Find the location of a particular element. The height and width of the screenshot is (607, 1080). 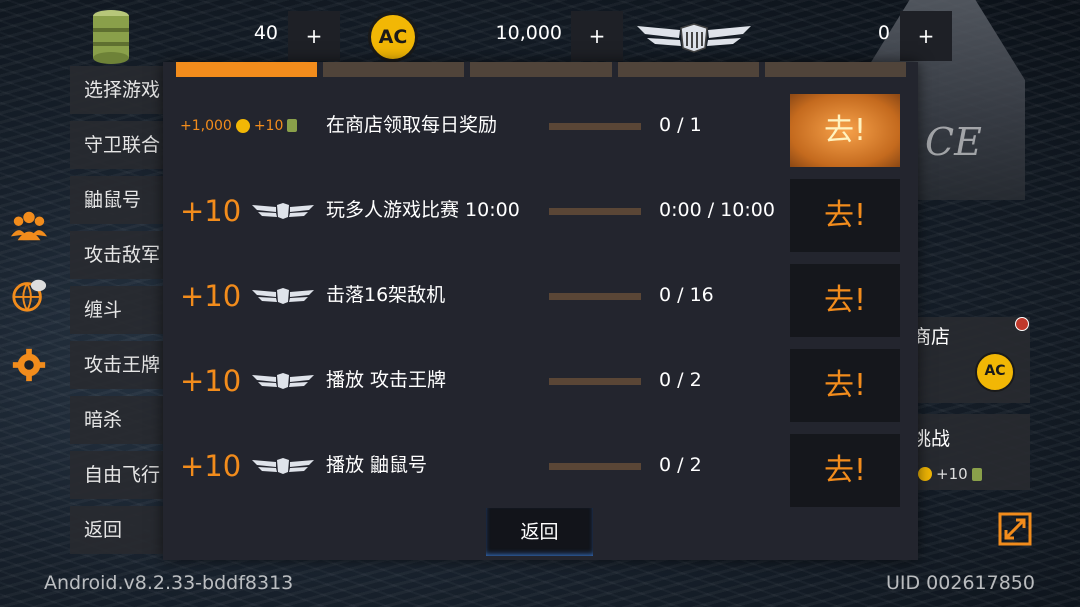

daily-progress-bar is located at coordinates (541, 69).